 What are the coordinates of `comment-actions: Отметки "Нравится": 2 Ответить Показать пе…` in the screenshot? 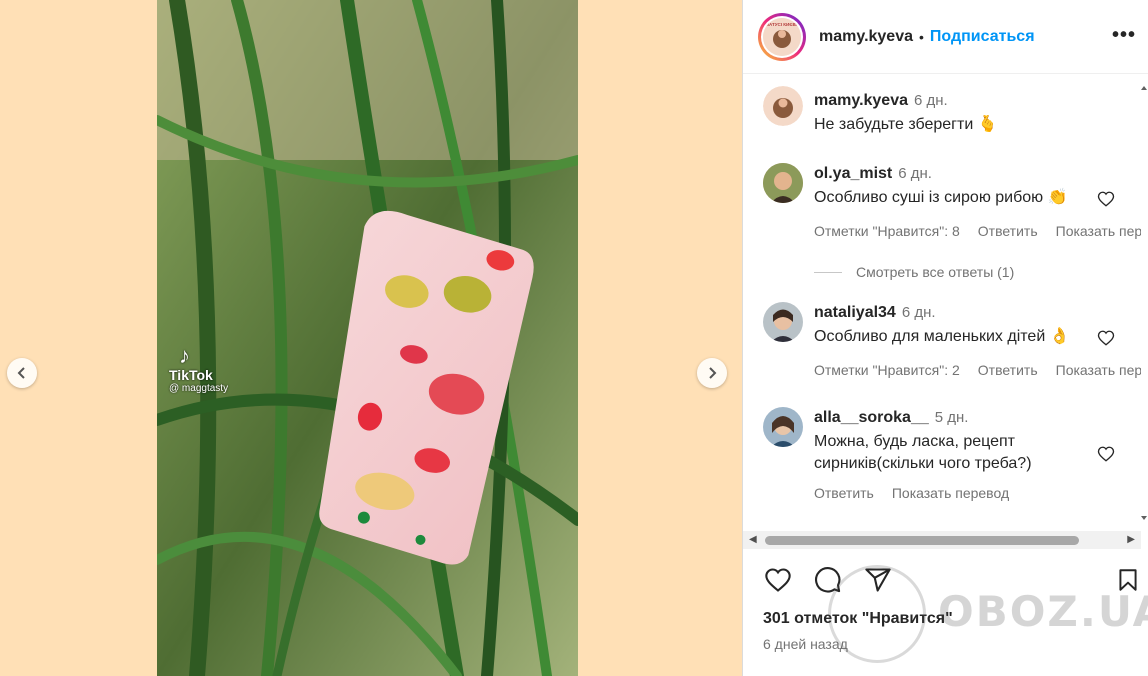 It's located at (977, 370).